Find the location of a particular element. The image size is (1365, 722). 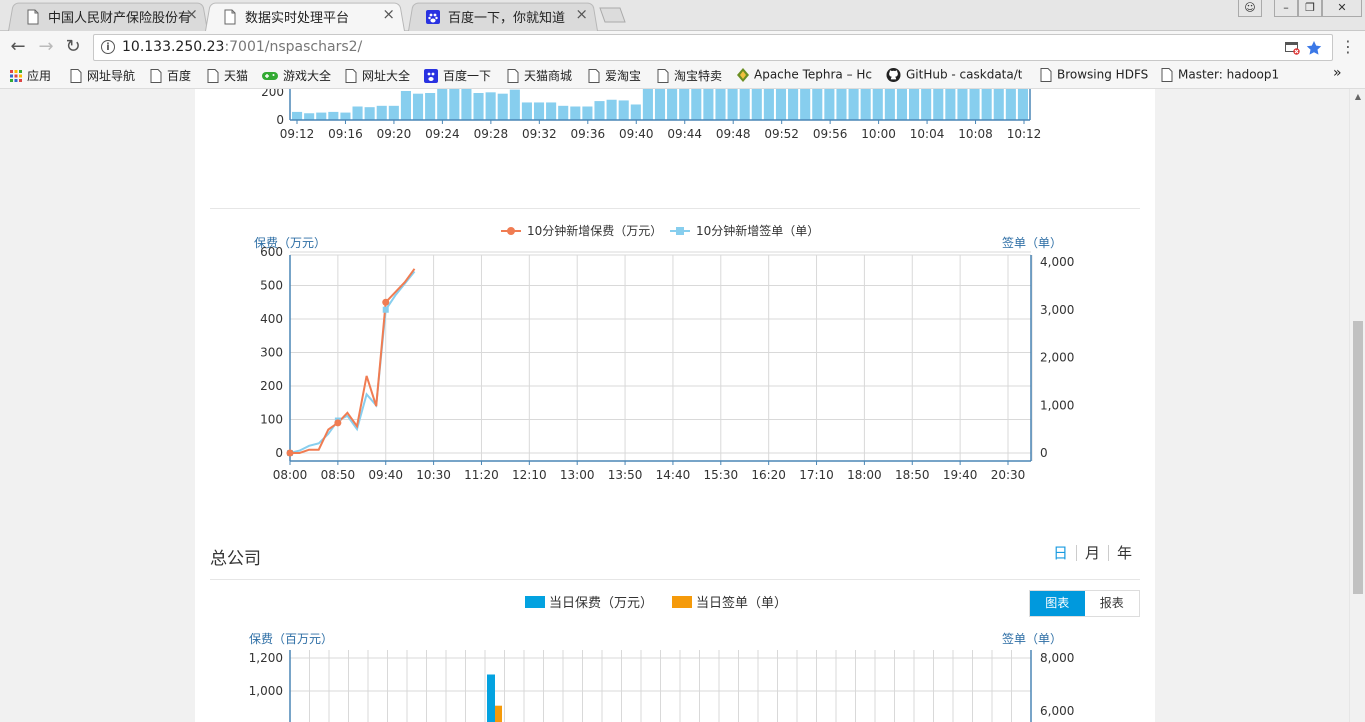

bookmark-item: Browsing HDFS is located at coordinates (1094, 76).